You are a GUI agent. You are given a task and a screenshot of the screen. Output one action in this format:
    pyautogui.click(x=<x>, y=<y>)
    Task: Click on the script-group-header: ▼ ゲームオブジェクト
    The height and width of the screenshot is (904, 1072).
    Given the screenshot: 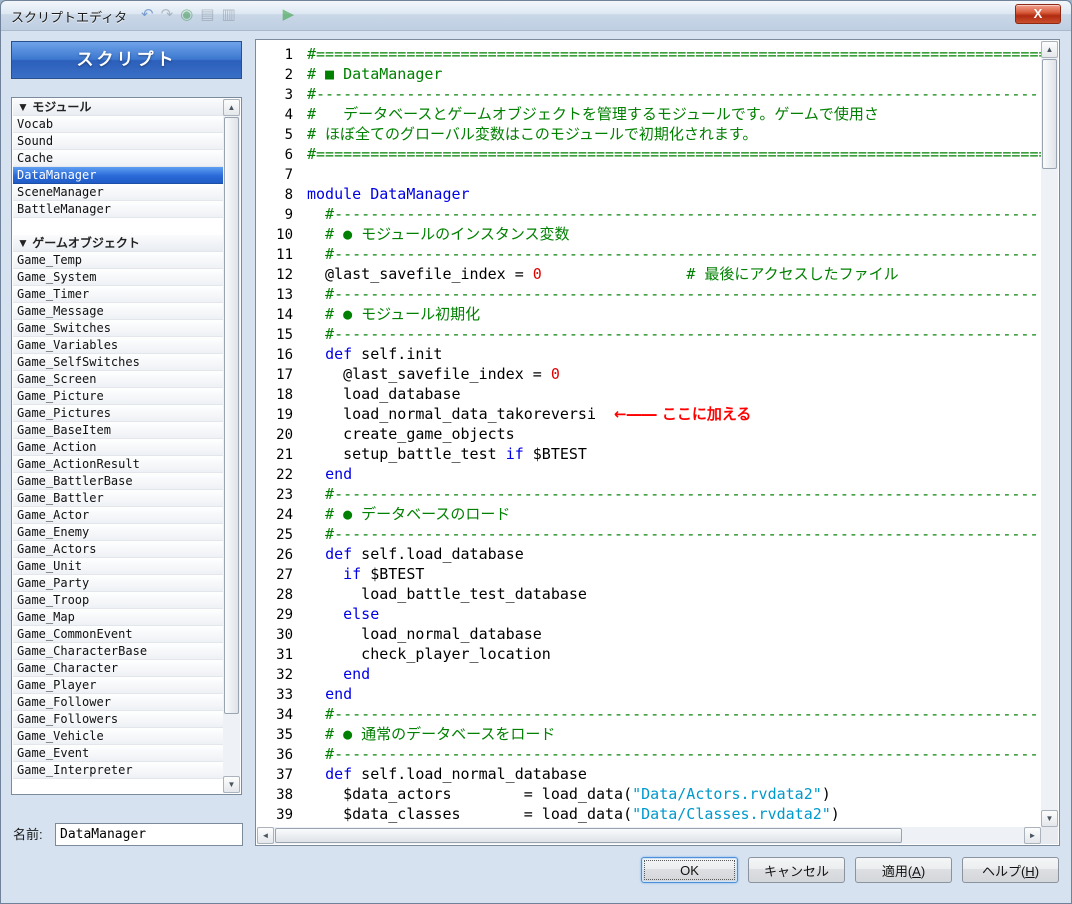 What is the action you would take?
    pyautogui.click(x=118, y=243)
    